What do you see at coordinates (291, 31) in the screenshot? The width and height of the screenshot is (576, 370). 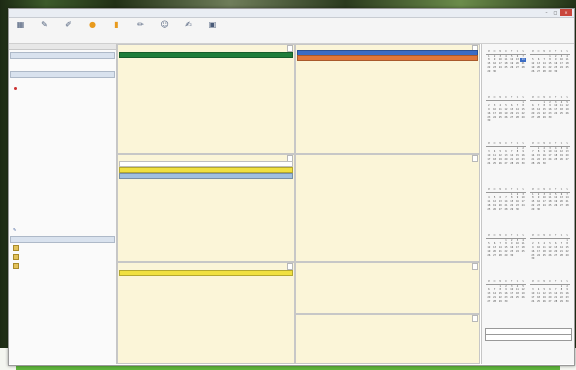 I see `toolbar: ▦ ✎ ✐ ● ▮ ✏ ☺ ✍ ▣` at bounding box center [291, 31].